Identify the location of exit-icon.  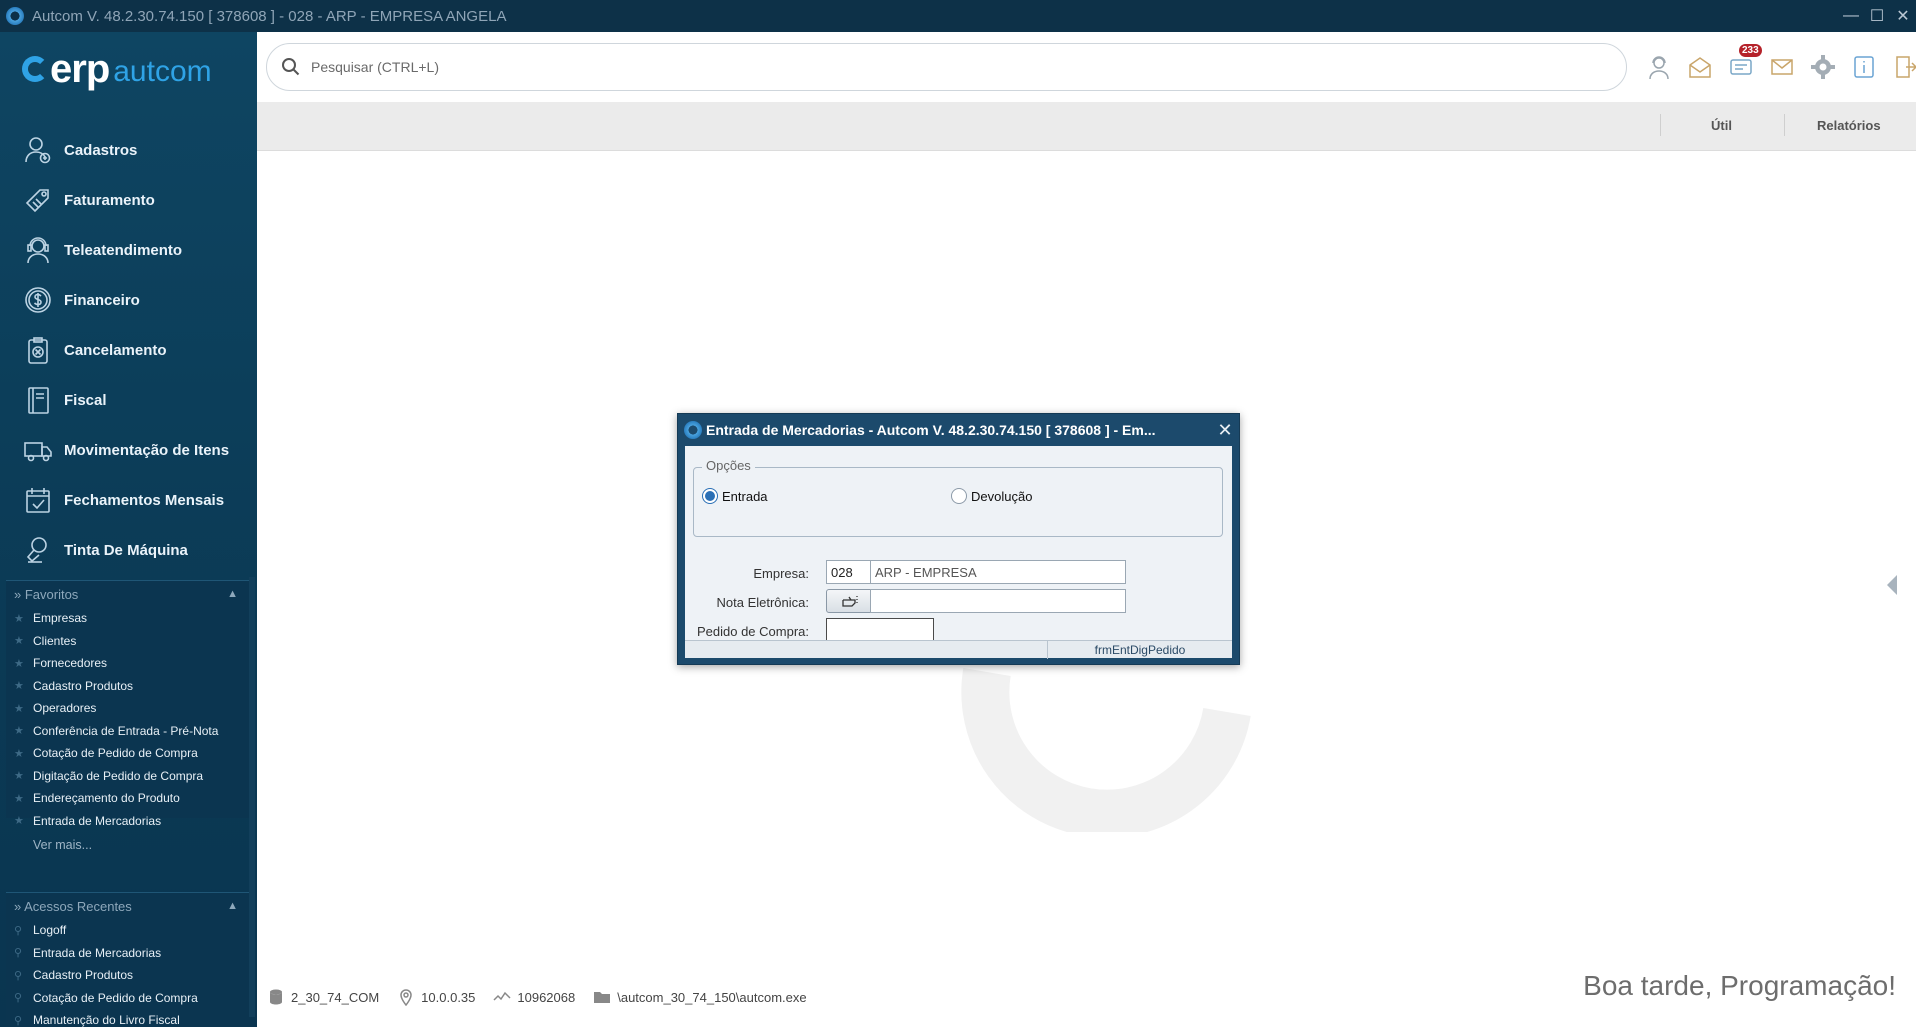
(1900, 67).